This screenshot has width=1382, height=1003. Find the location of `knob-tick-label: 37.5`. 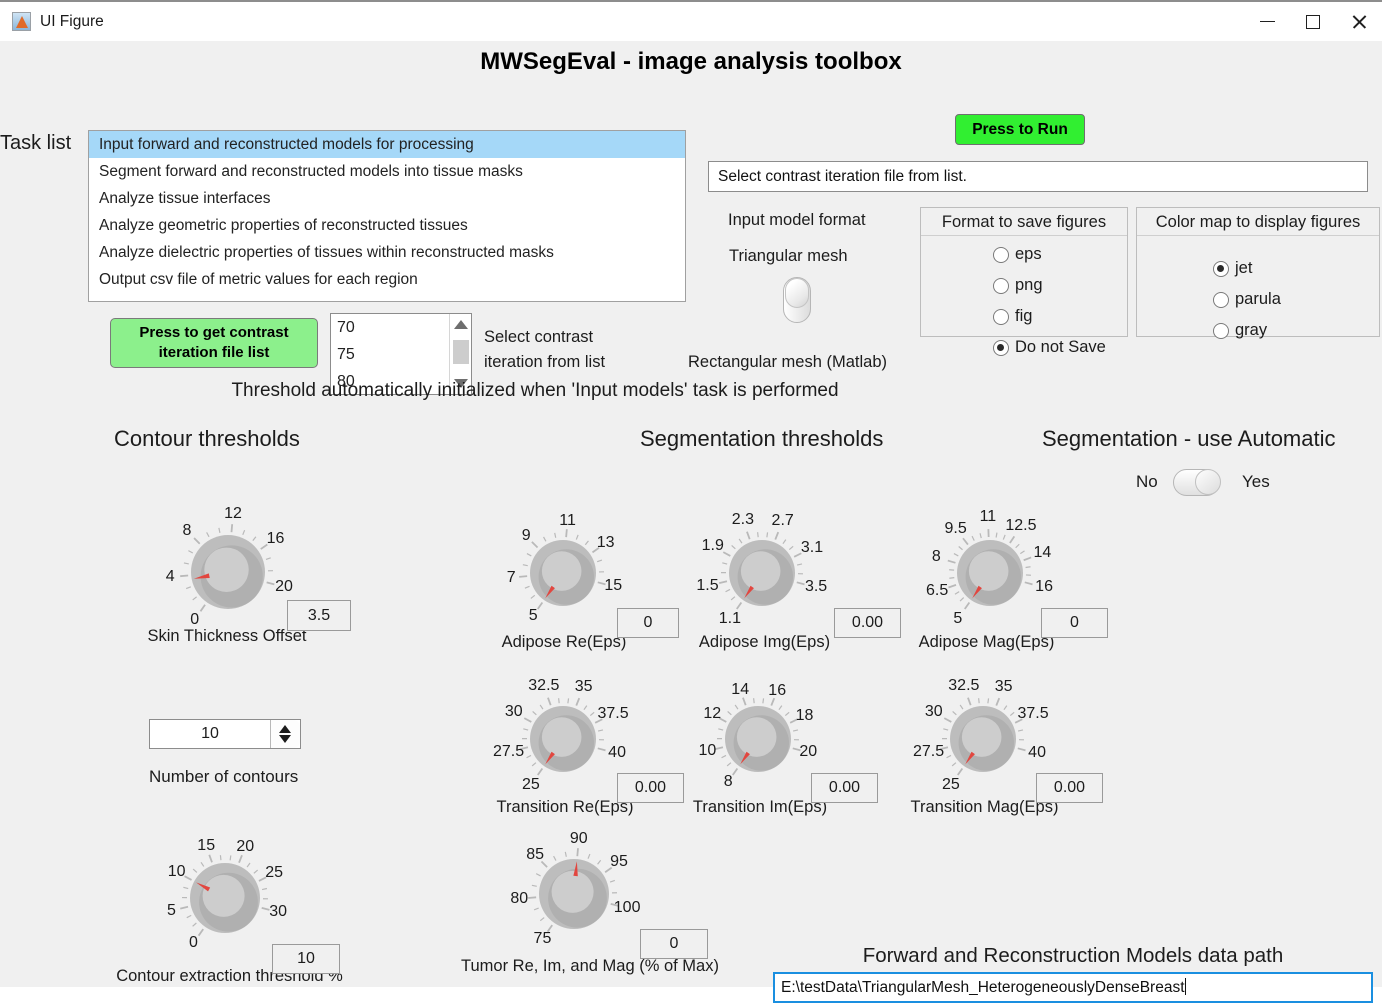

knob-tick-label: 37.5 is located at coordinates (612, 714).